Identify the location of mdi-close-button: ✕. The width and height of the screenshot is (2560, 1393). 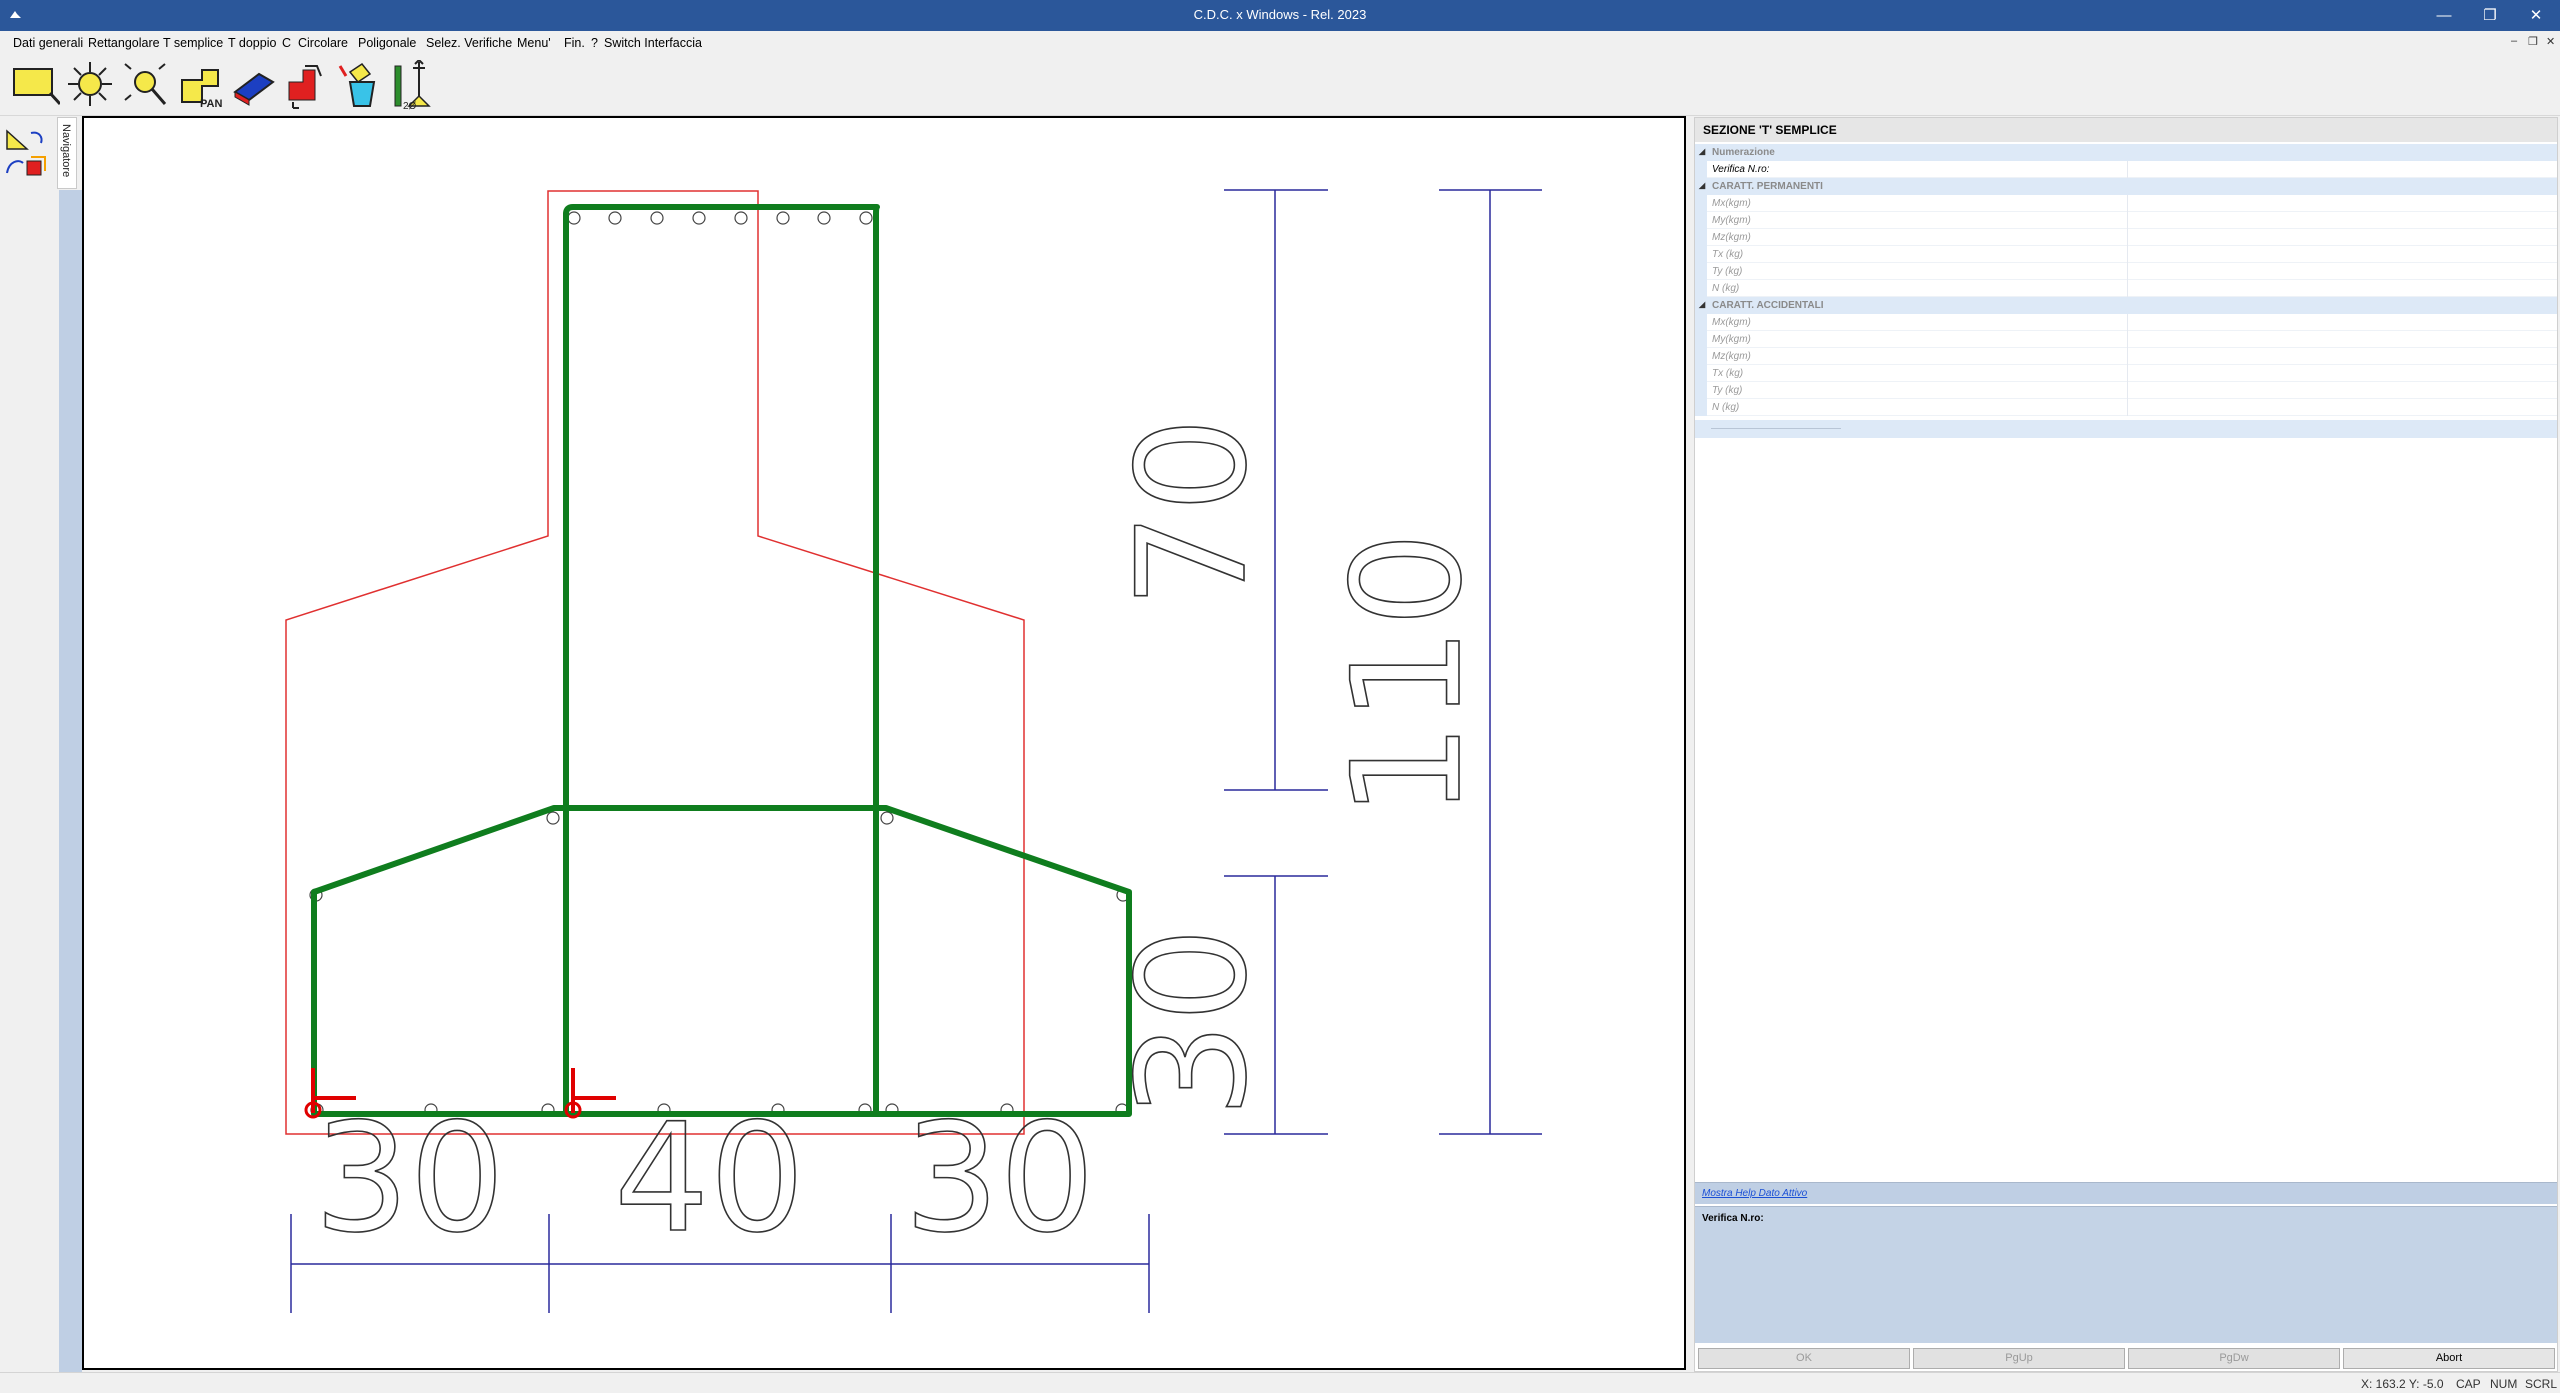
(2550, 41).